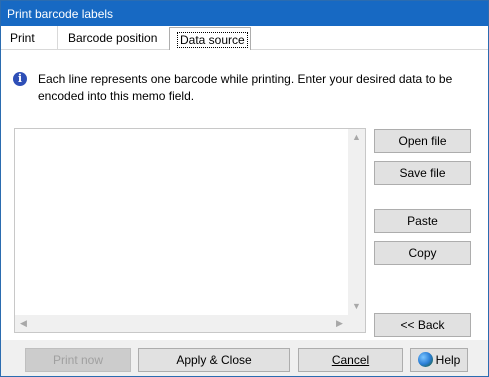 This screenshot has width=489, height=377. Describe the element at coordinates (20, 79) in the screenshot. I see `info-icon: i` at that location.